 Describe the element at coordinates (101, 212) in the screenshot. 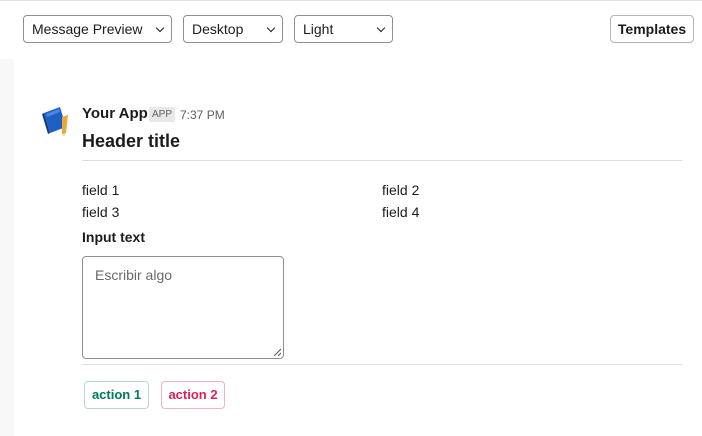

I see `field-3: field 3` at that location.